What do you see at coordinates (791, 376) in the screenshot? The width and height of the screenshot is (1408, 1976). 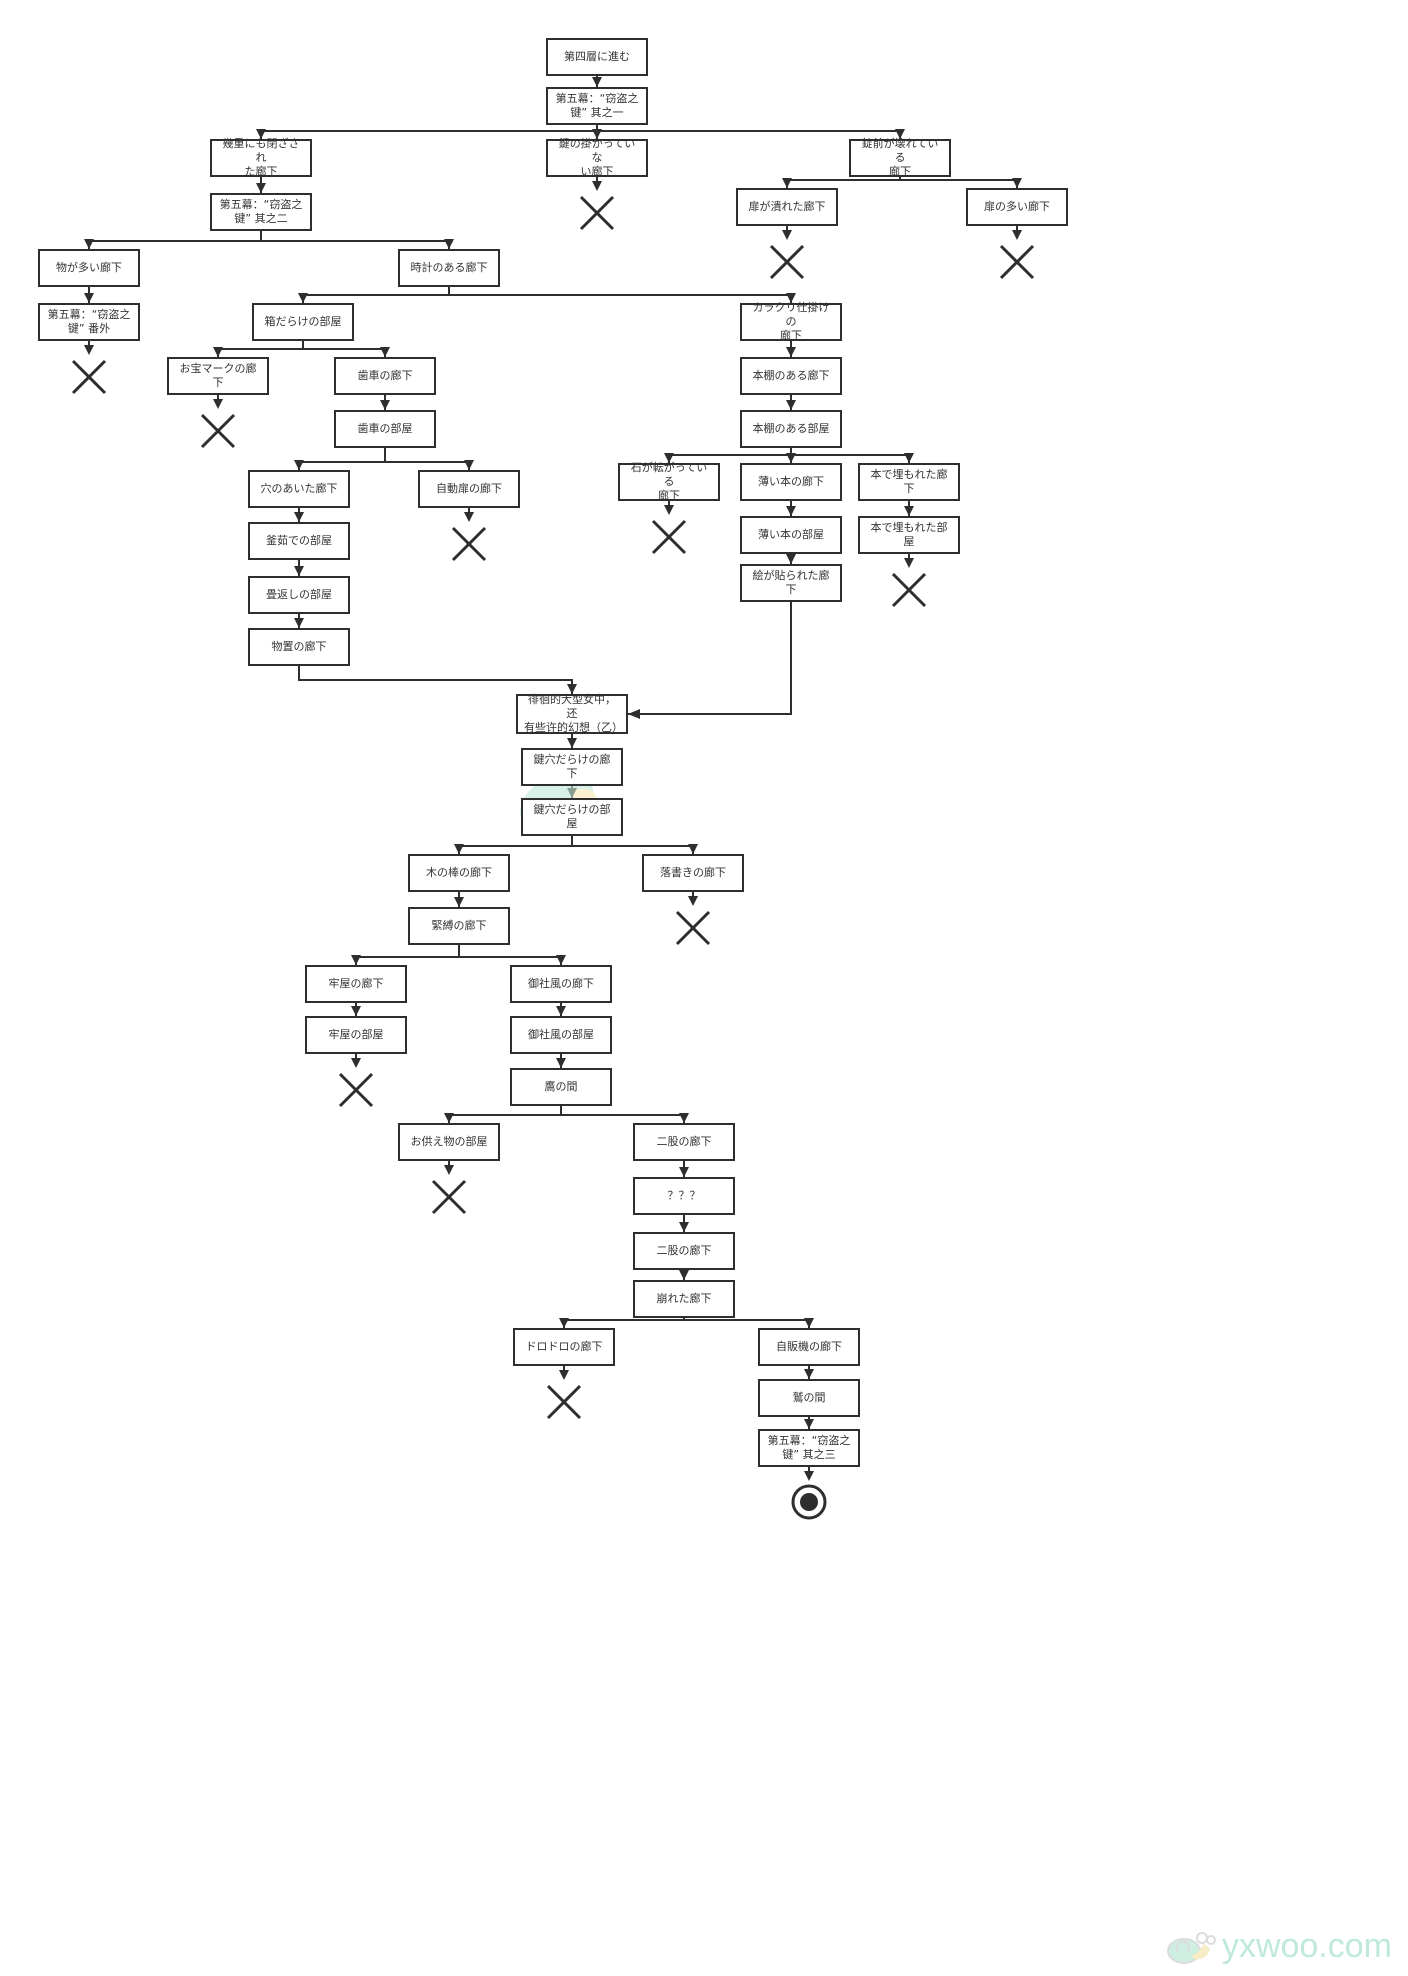 I see `flow-node: 本棚のある廊下` at bounding box center [791, 376].